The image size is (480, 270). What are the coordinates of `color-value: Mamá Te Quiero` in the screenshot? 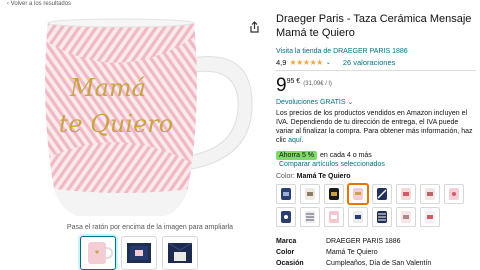 It's located at (323, 176).